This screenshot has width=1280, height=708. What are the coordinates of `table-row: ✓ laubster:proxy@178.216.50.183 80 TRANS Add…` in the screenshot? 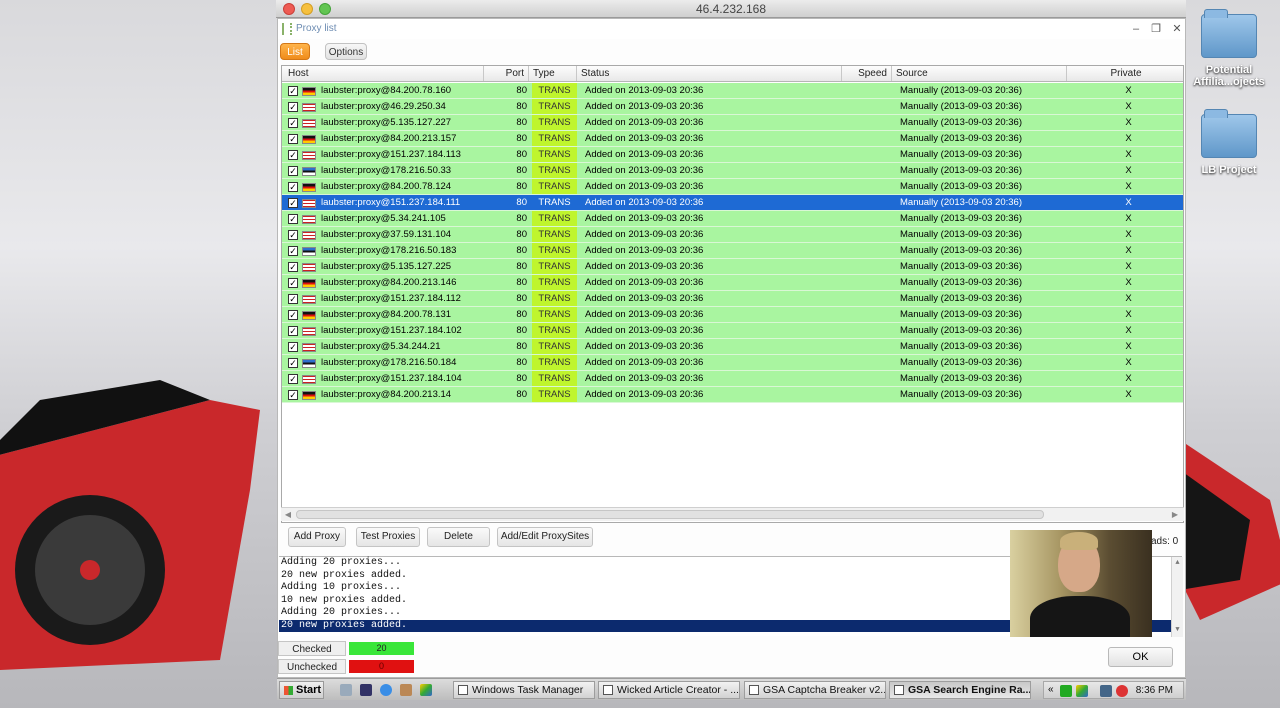 It's located at (732, 251).